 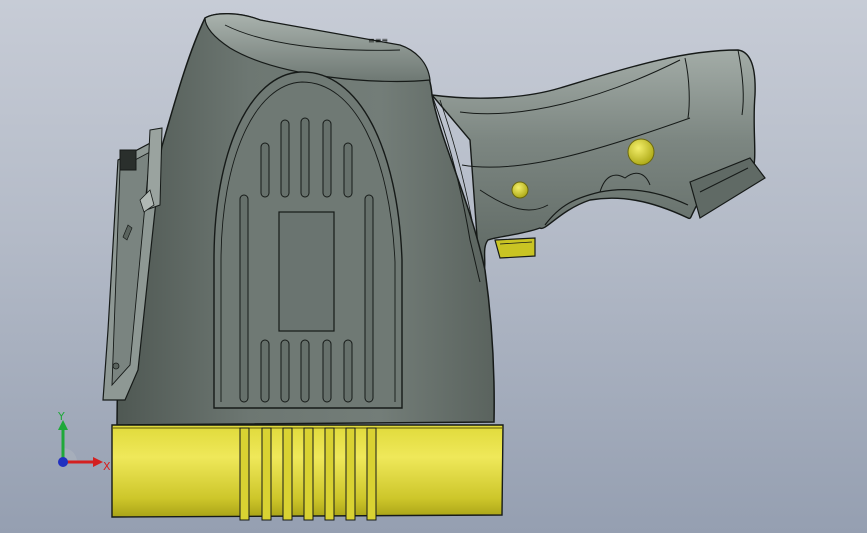 What do you see at coordinates (306, 271) in the screenshot?
I see `label-recess` at bounding box center [306, 271].